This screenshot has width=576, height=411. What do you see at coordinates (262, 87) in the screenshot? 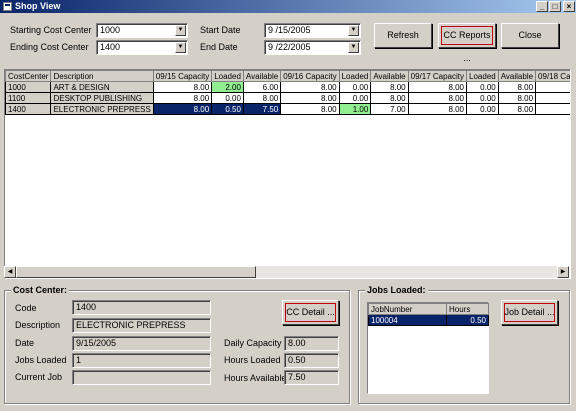
I see `grid-cell: 6.00` at bounding box center [262, 87].